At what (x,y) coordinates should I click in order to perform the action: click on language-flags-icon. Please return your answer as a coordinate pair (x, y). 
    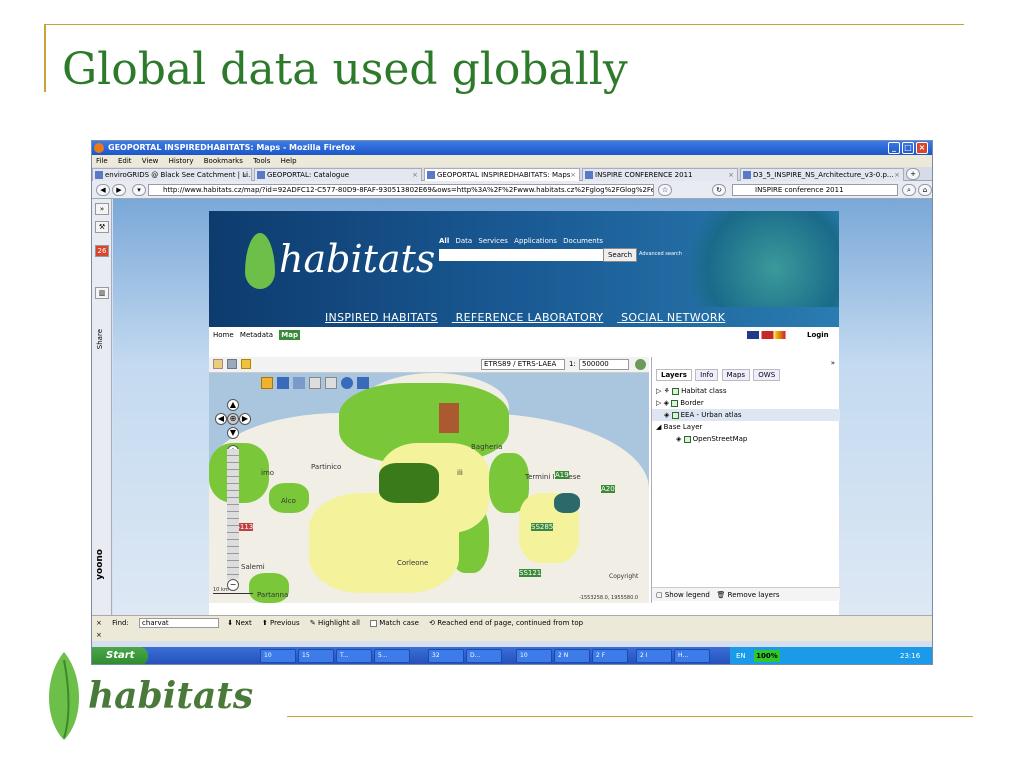
    Looking at the image, I should click on (771, 335).